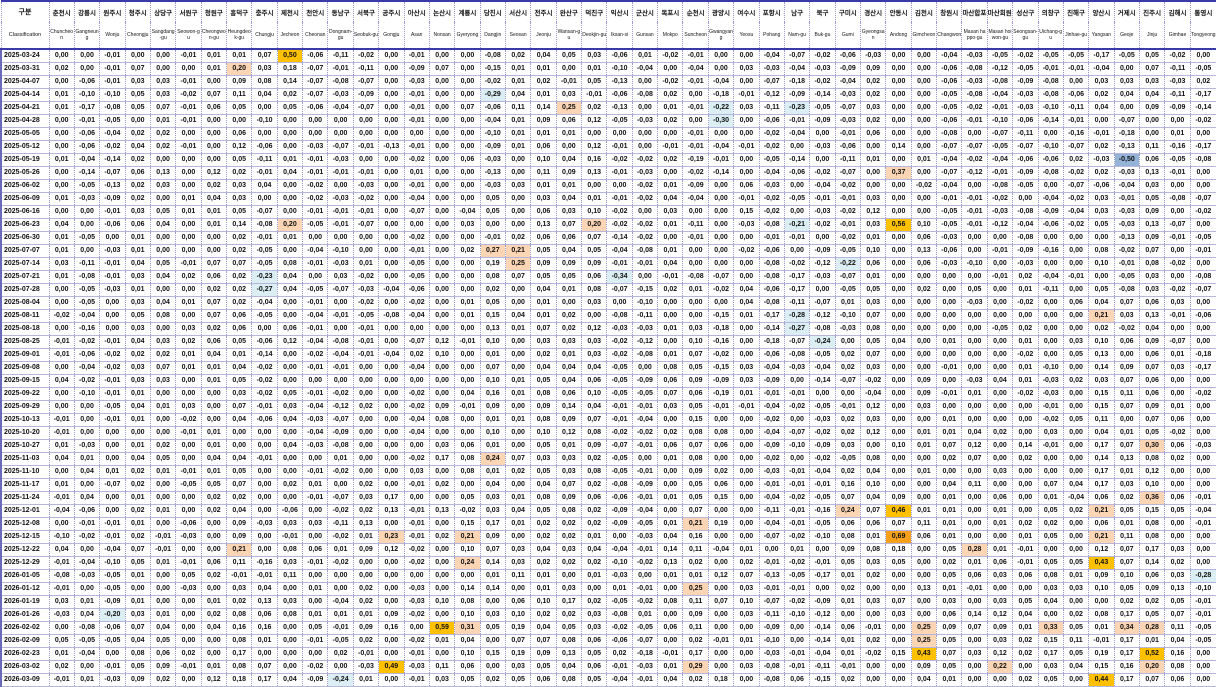 This screenshot has width=1216, height=687. I want to click on value-cell: -0,06, so click(416, 290).